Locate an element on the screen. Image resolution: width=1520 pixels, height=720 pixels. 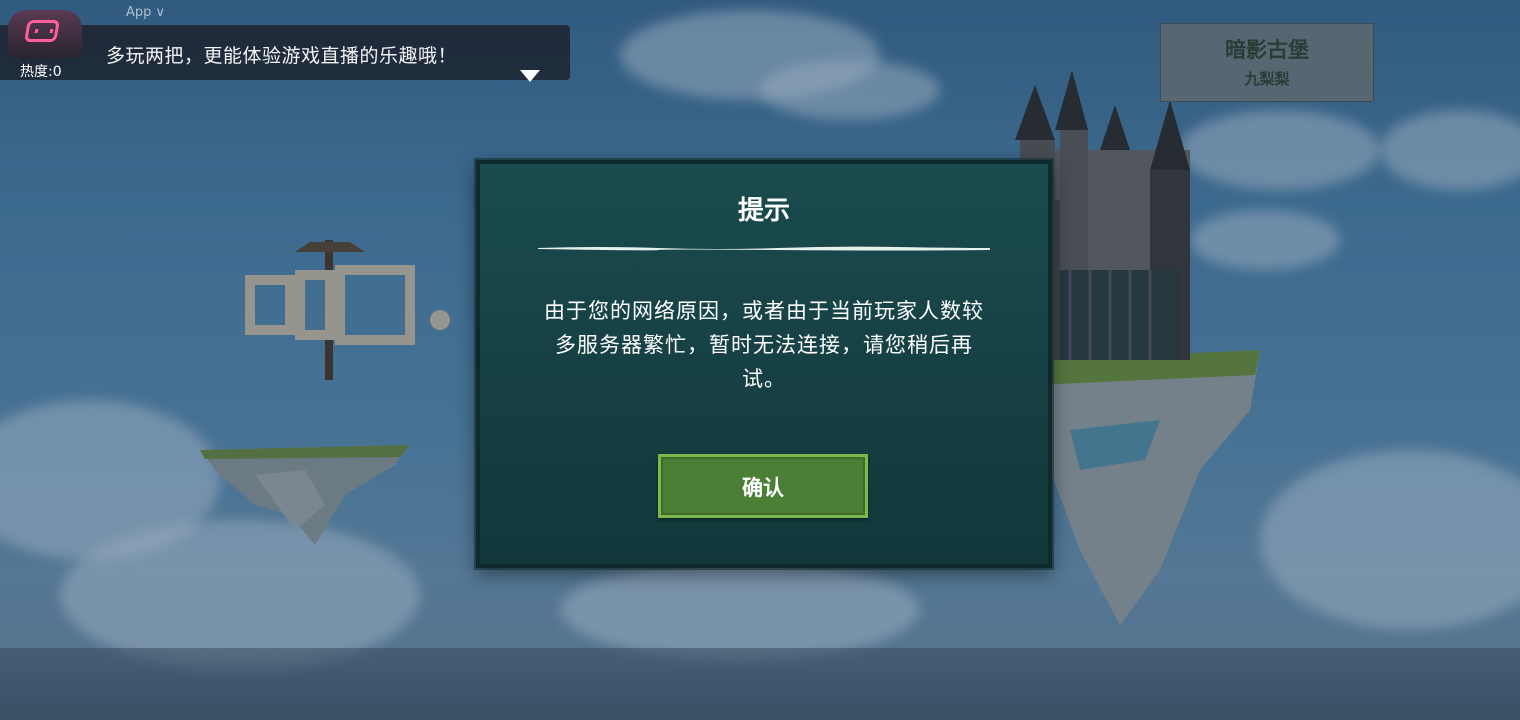
triangle-down-icon is located at coordinates (530, 76).